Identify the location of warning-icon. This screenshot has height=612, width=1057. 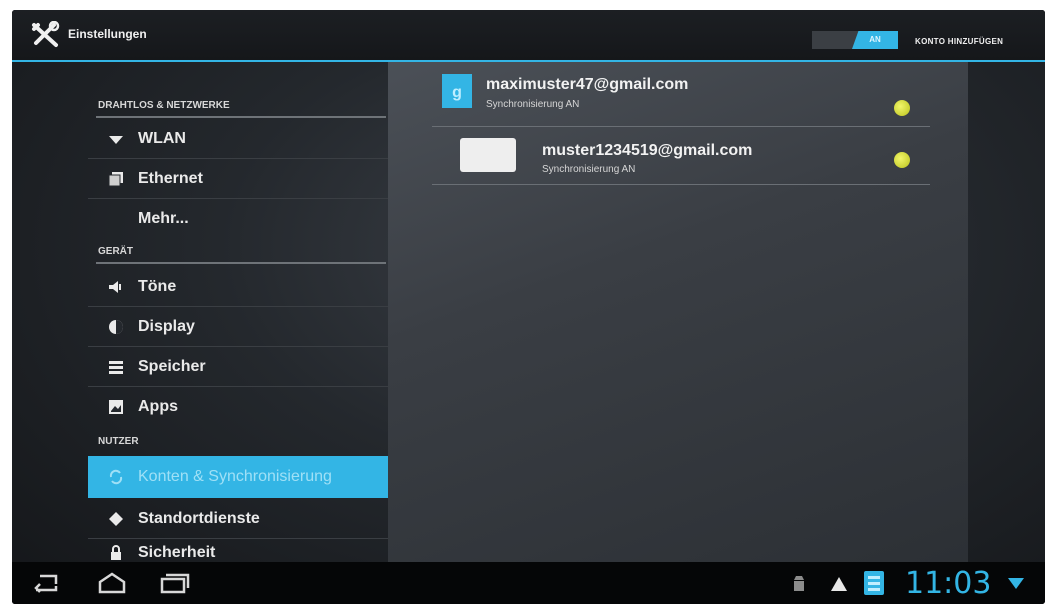
(839, 584).